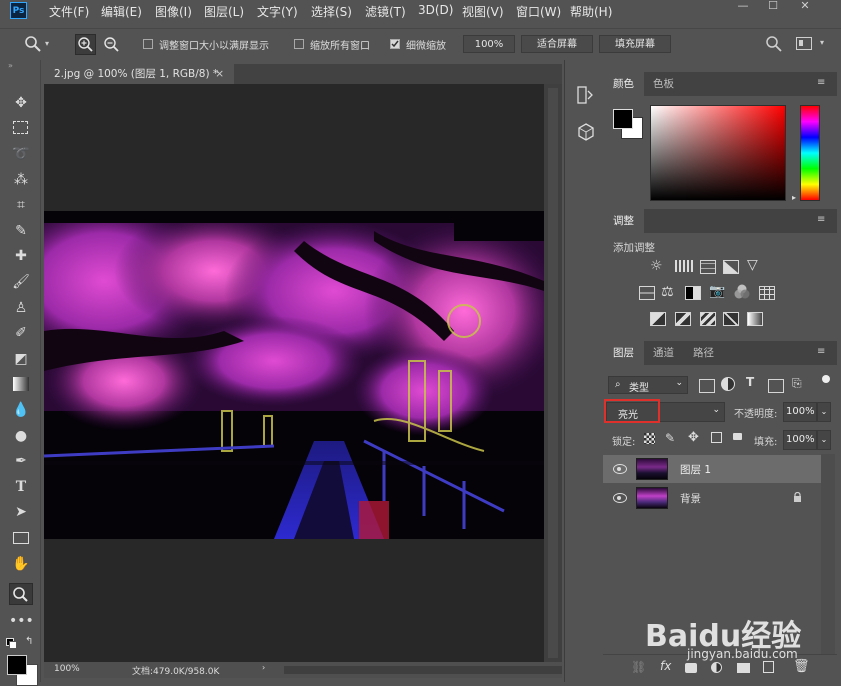 This screenshot has width=841, height=686. What do you see at coordinates (623, 119) in the screenshot?
I see `color-panel-foreground-swatch` at bounding box center [623, 119].